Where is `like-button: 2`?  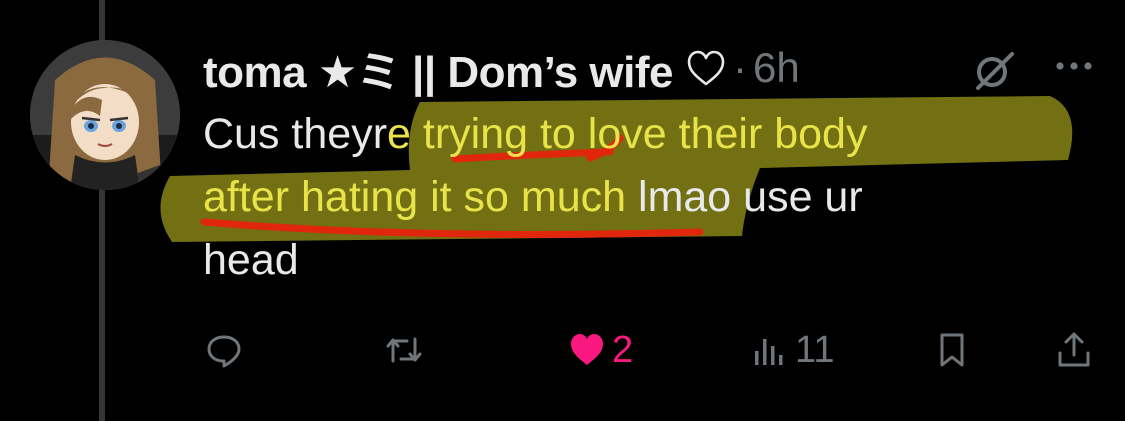 like-button: 2 is located at coordinates (600, 350).